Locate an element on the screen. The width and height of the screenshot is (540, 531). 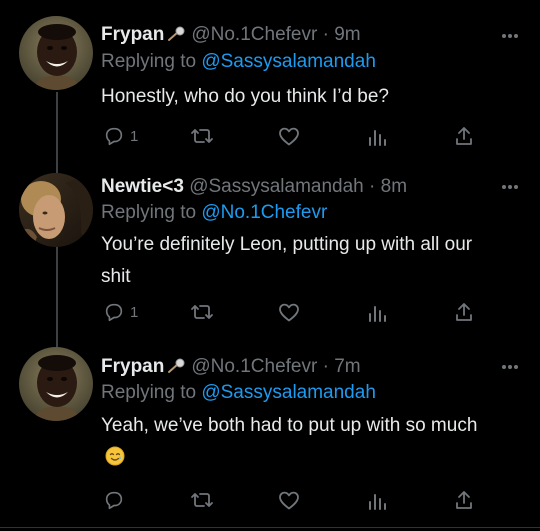
replying-to-mention: @No.1Chefevr is located at coordinates (264, 212).